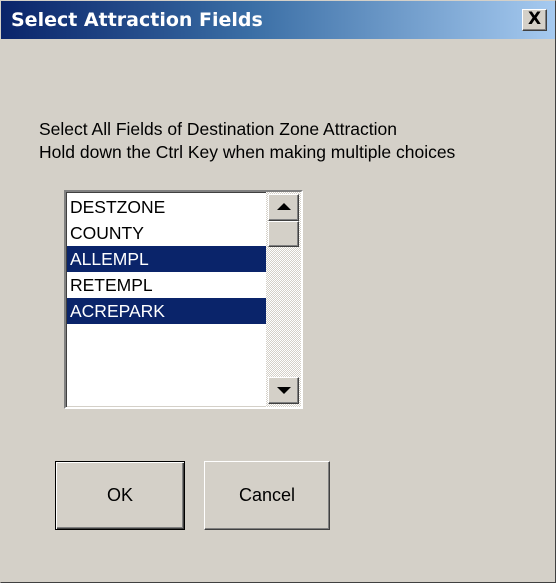  I want to click on scrollbar-thumb, so click(283, 234).